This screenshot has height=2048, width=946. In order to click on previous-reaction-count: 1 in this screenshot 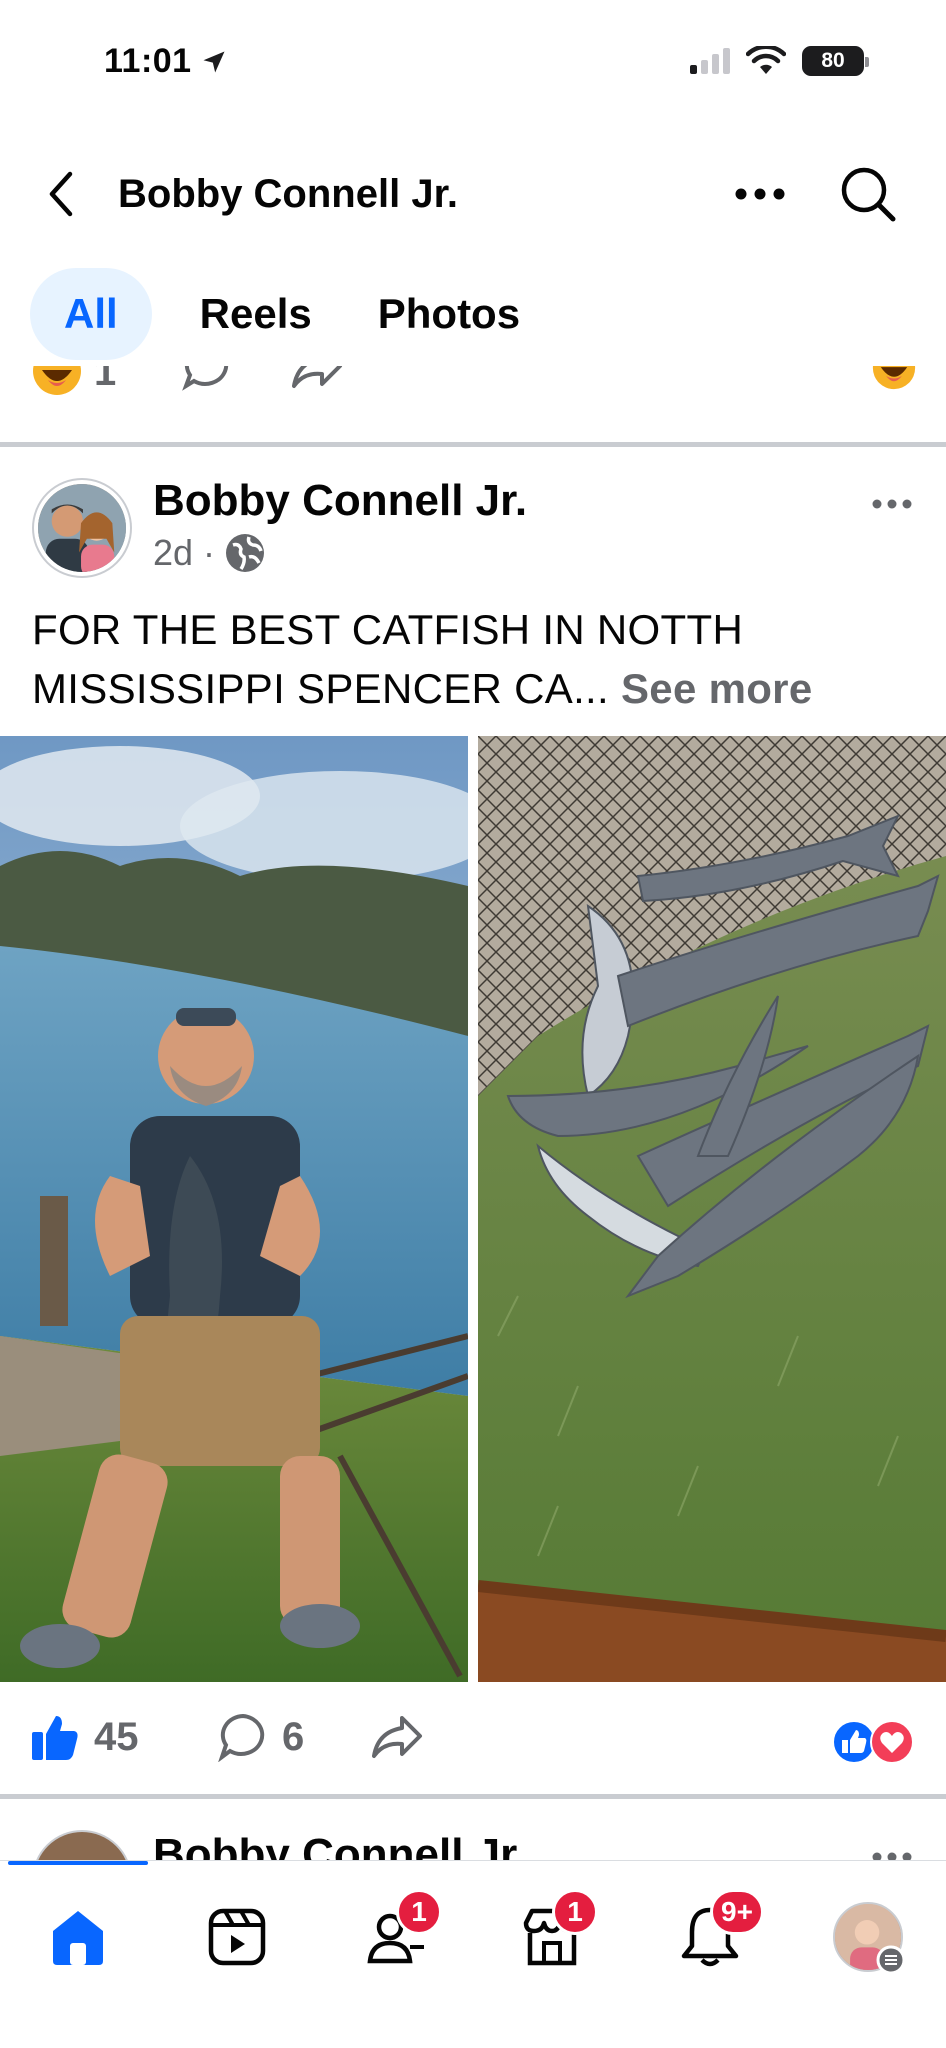, I will do `click(105, 380)`.